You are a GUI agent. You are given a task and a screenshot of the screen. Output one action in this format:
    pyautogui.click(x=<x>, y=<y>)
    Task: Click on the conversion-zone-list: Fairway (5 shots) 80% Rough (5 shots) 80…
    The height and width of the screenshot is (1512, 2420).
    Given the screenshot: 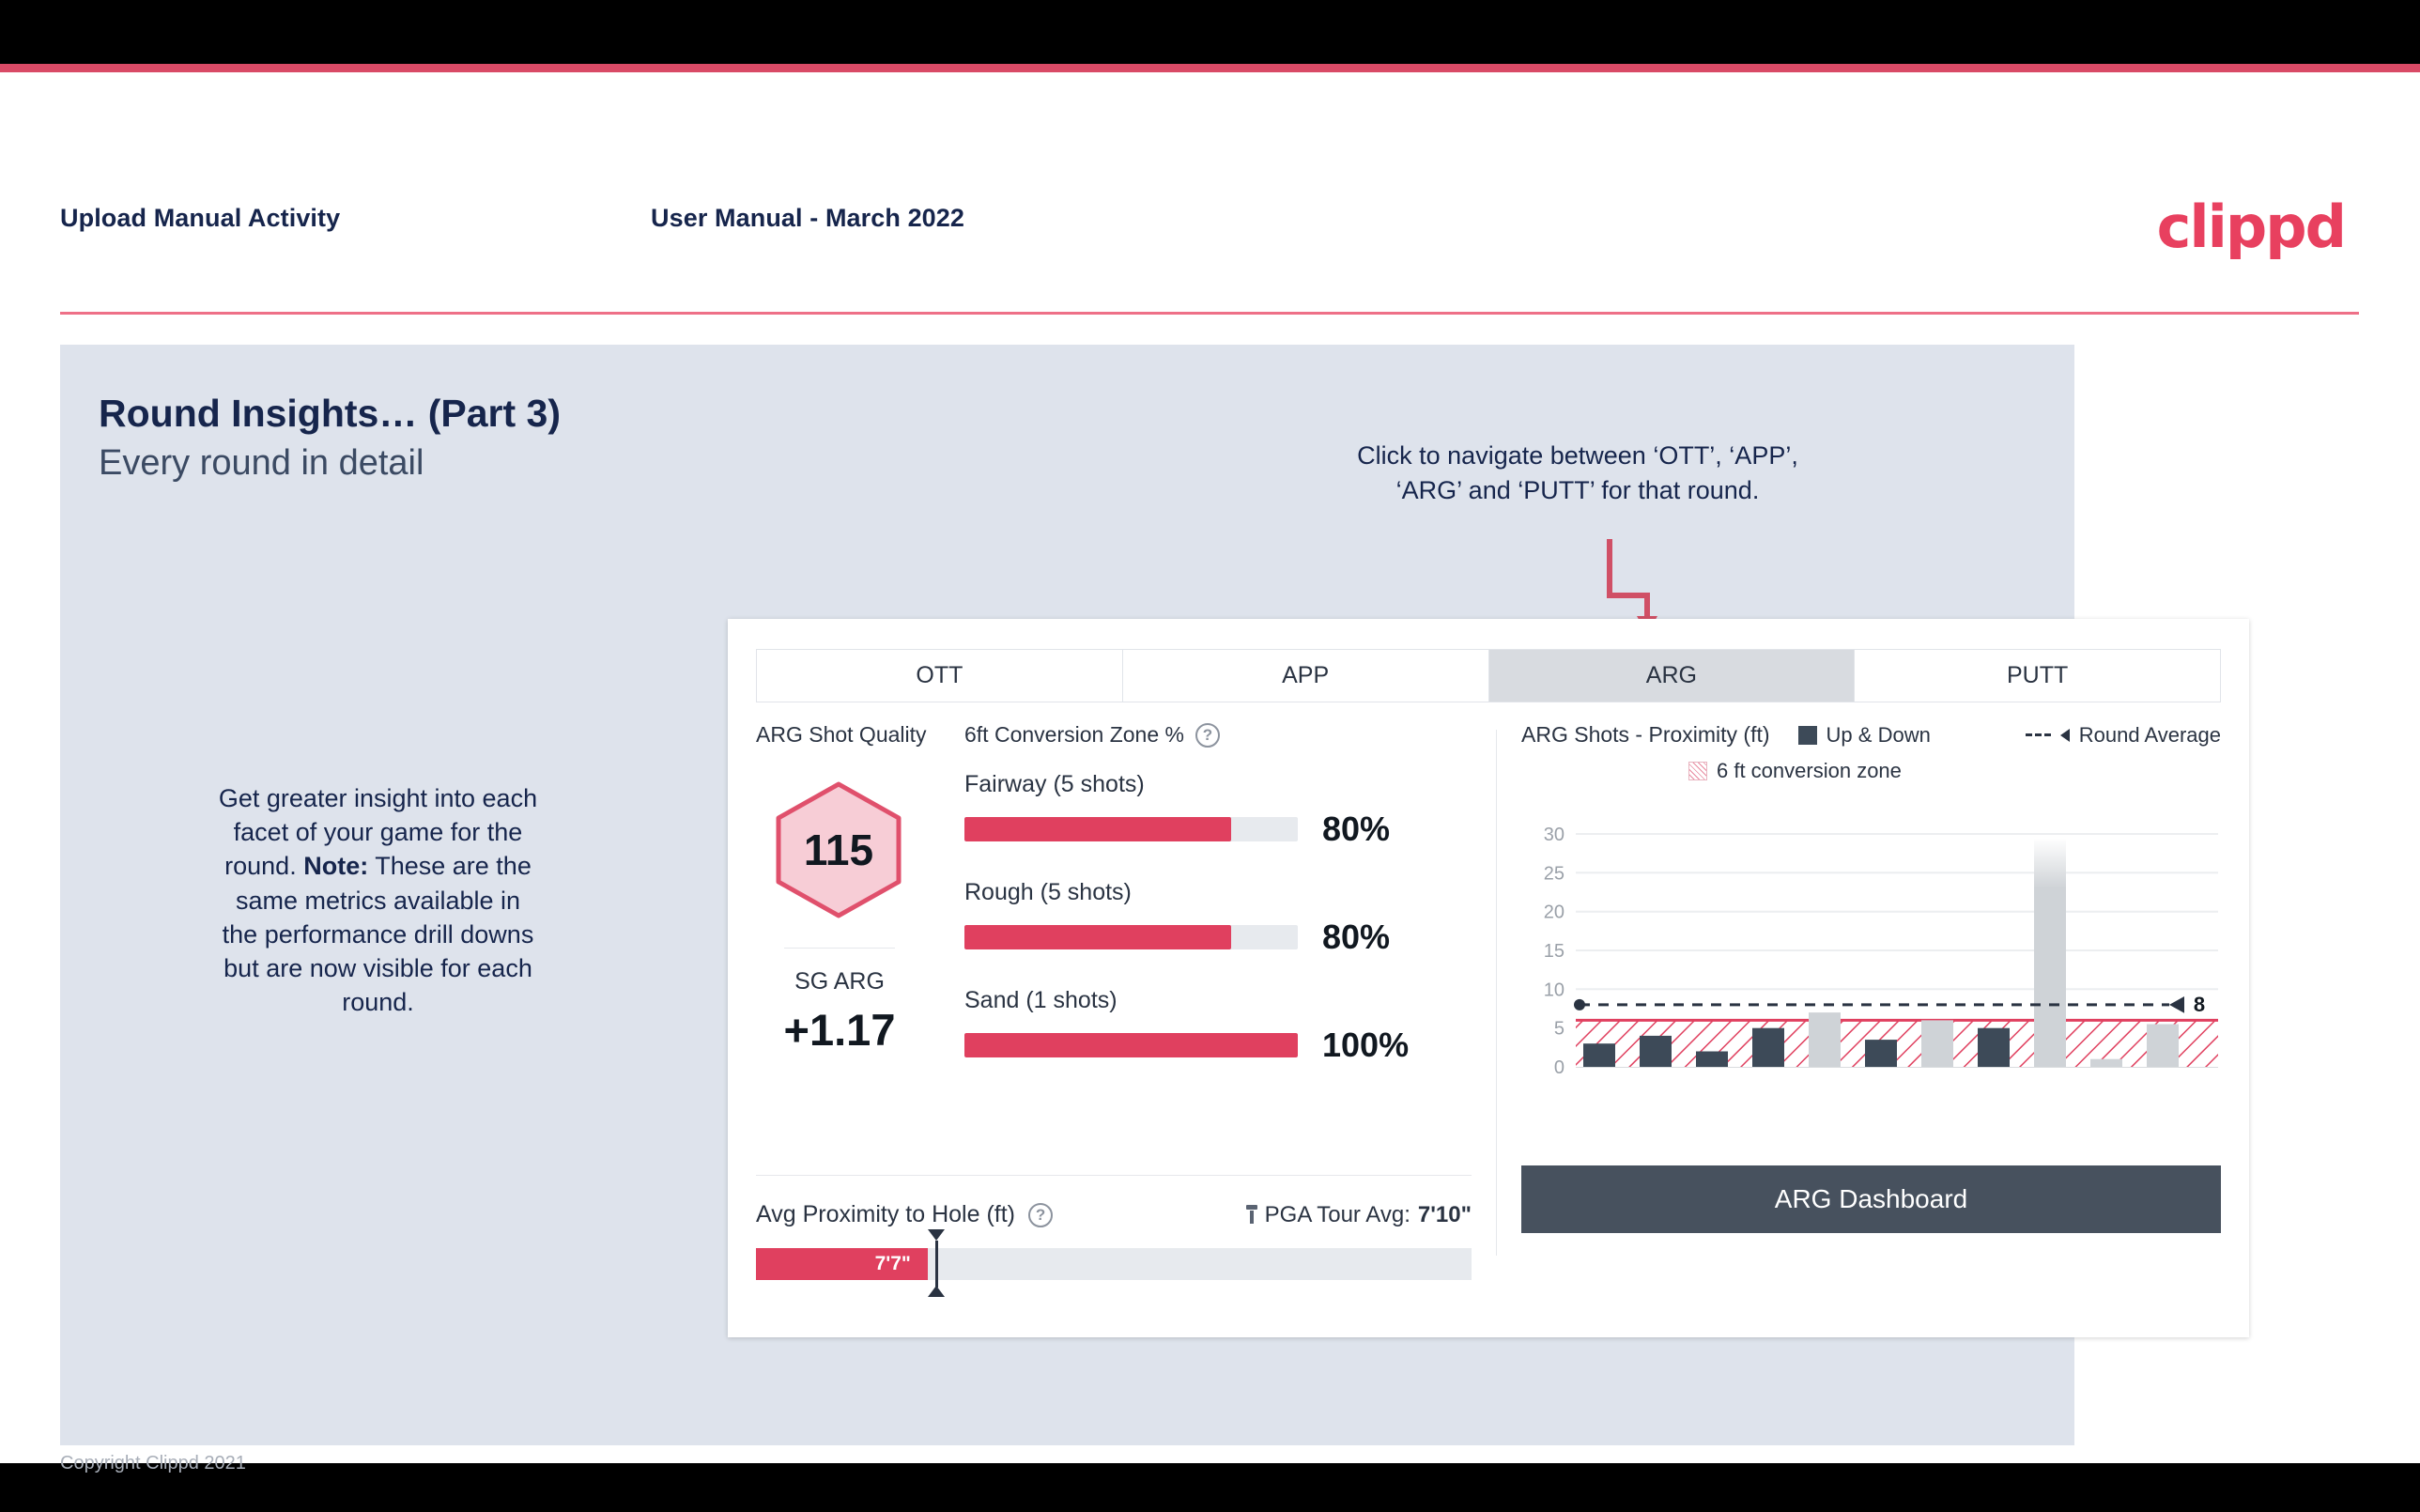 What is the action you would take?
    pyautogui.click(x=1227, y=933)
    